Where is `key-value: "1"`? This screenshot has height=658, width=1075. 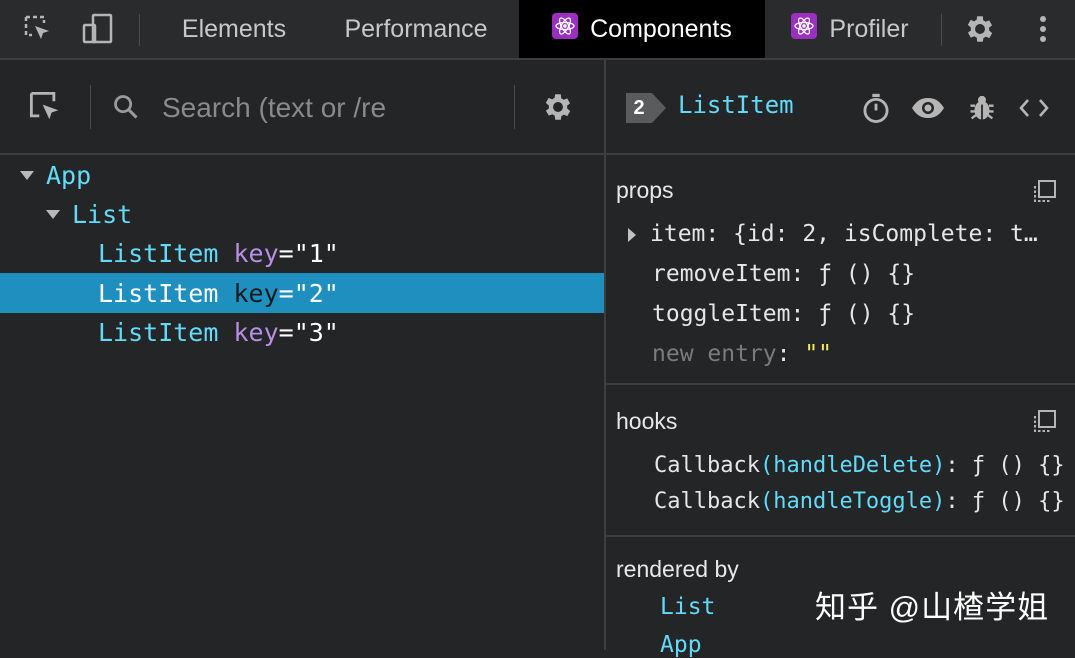
key-value: "1" is located at coordinates (316, 253).